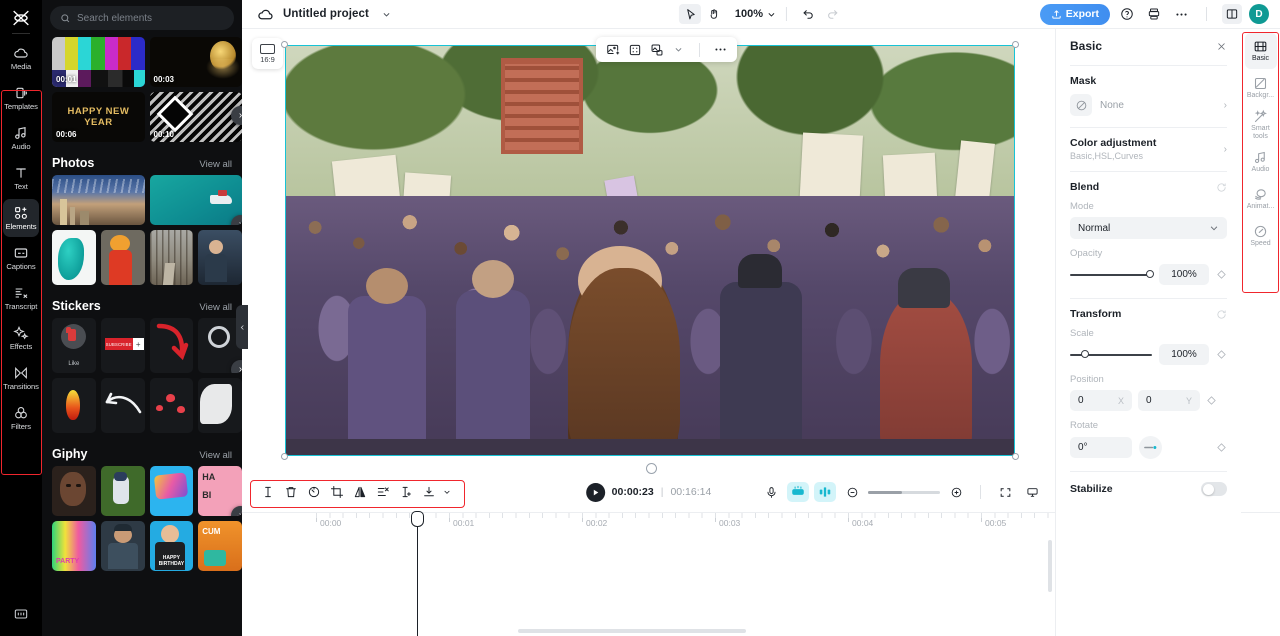 The width and height of the screenshot is (1280, 636). What do you see at coordinates (852, 492) in the screenshot?
I see `zoom-out-button` at bounding box center [852, 492].